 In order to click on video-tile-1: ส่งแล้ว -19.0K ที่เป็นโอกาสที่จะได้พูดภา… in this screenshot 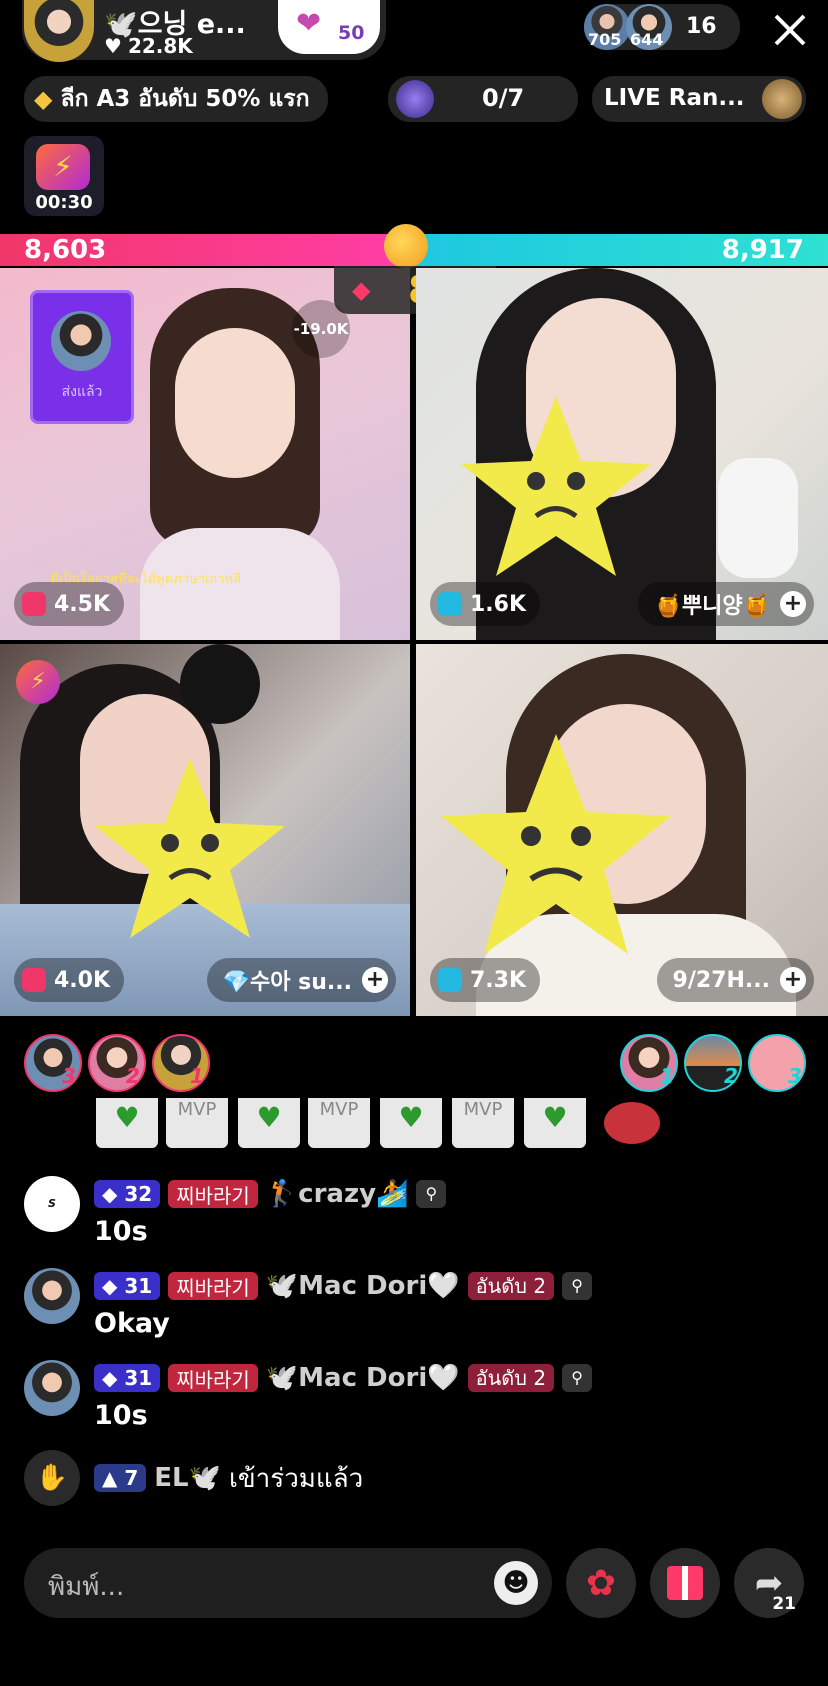, I will do `click(205, 454)`.